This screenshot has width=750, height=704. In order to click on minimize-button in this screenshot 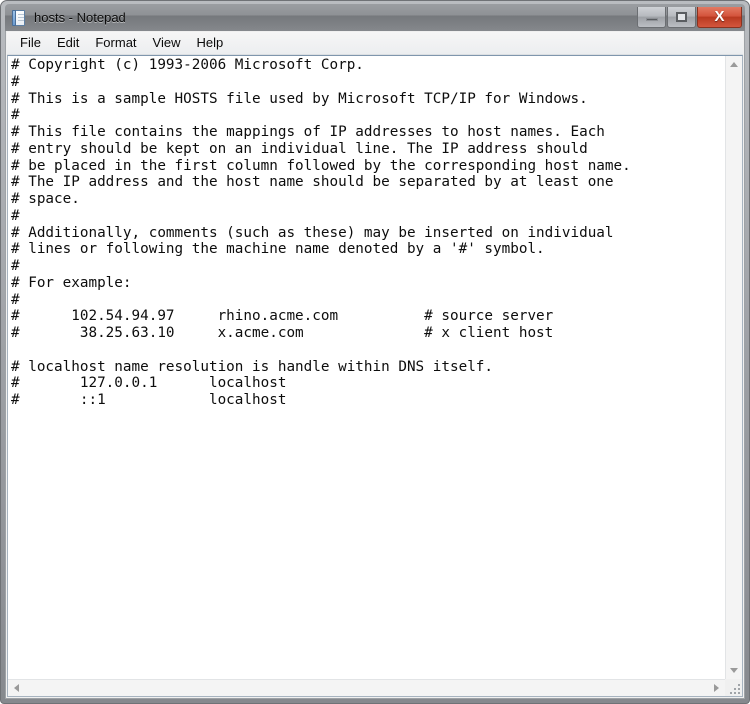, I will do `click(651, 17)`.